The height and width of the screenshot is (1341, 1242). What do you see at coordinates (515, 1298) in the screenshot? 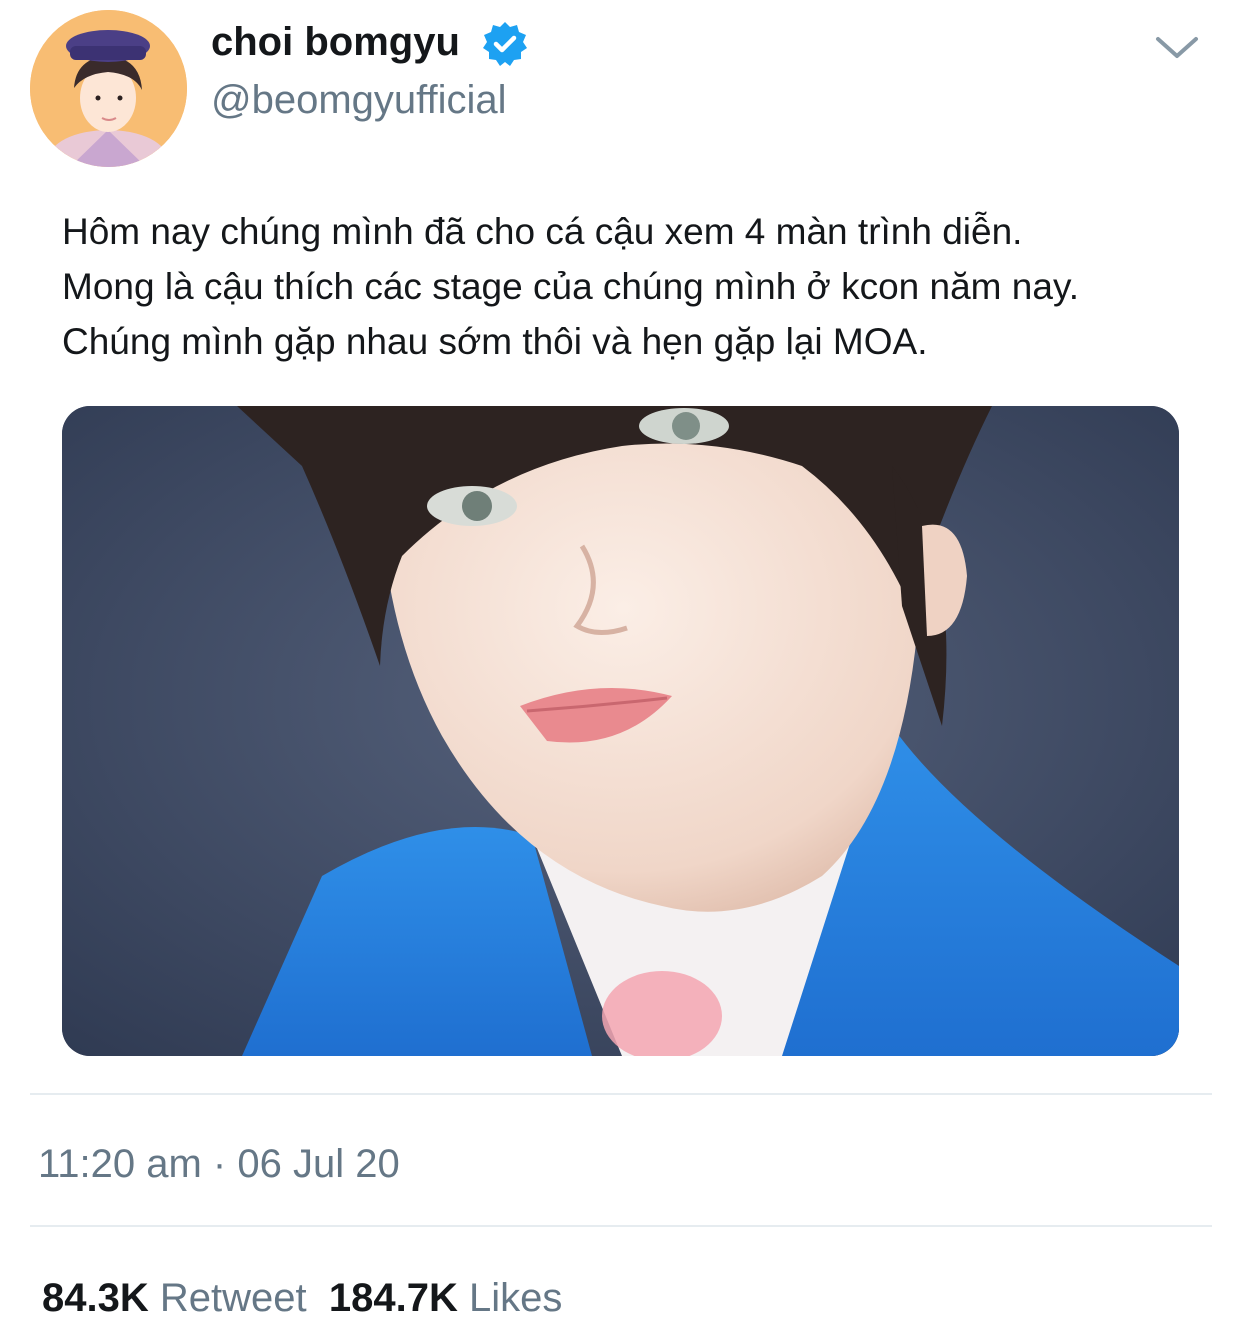
I see `likes-label: Likes` at bounding box center [515, 1298].